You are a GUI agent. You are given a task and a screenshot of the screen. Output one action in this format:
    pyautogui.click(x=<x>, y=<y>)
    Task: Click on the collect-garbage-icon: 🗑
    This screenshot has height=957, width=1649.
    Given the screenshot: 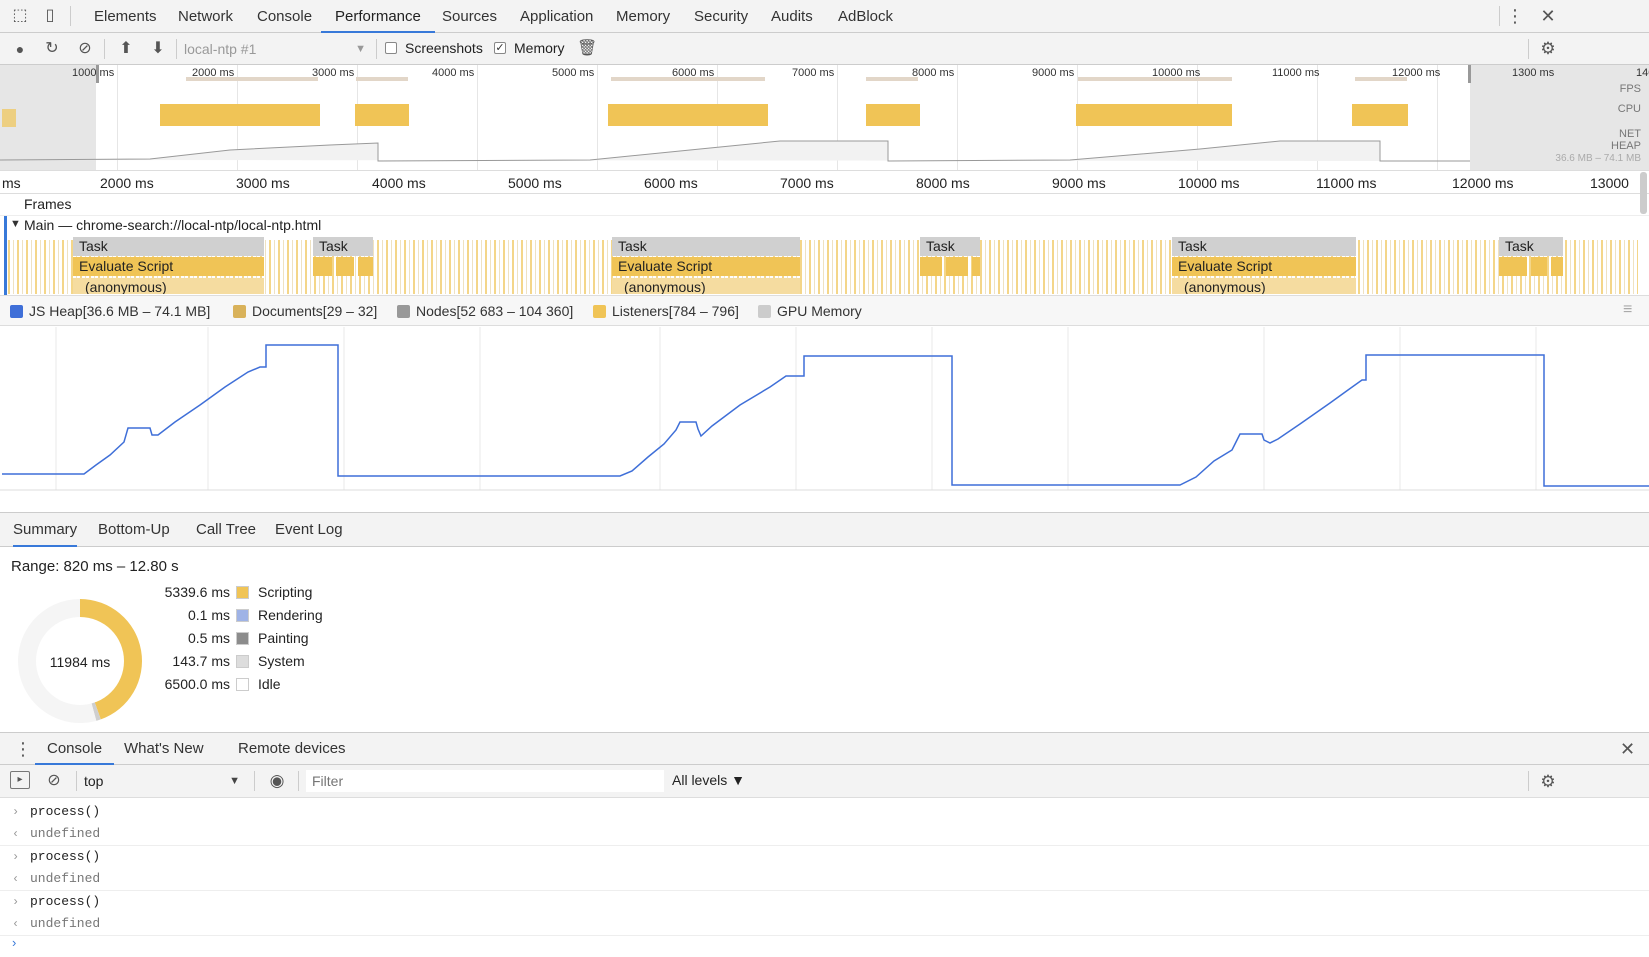 What is the action you would take?
    pyautogui.click(x=587, y=49)
    